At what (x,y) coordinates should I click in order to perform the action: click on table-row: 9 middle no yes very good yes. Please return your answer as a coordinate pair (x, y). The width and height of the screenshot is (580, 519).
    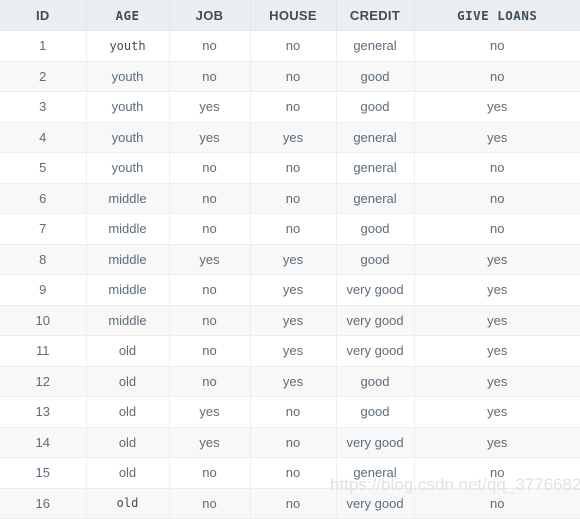
    Looking at the image, I should click on (290, 290).